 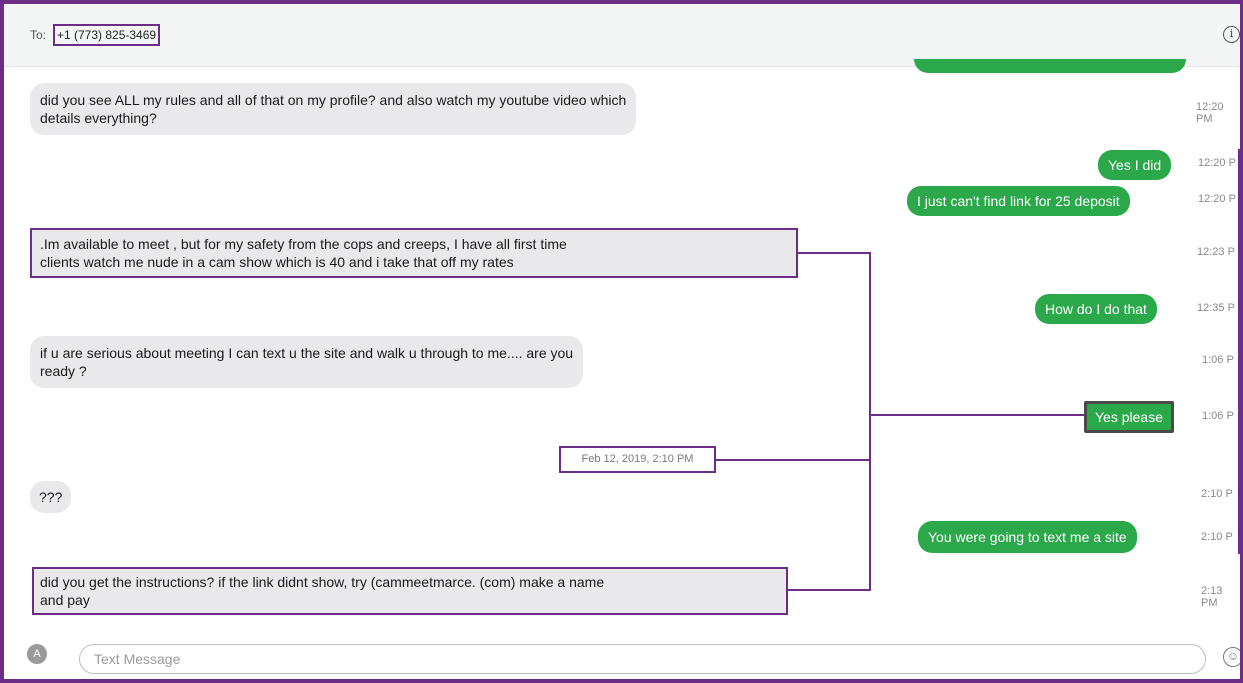 I want to click on outgoing-message: I just can't find link for 25 deposit, so click(x=1018, y=201).